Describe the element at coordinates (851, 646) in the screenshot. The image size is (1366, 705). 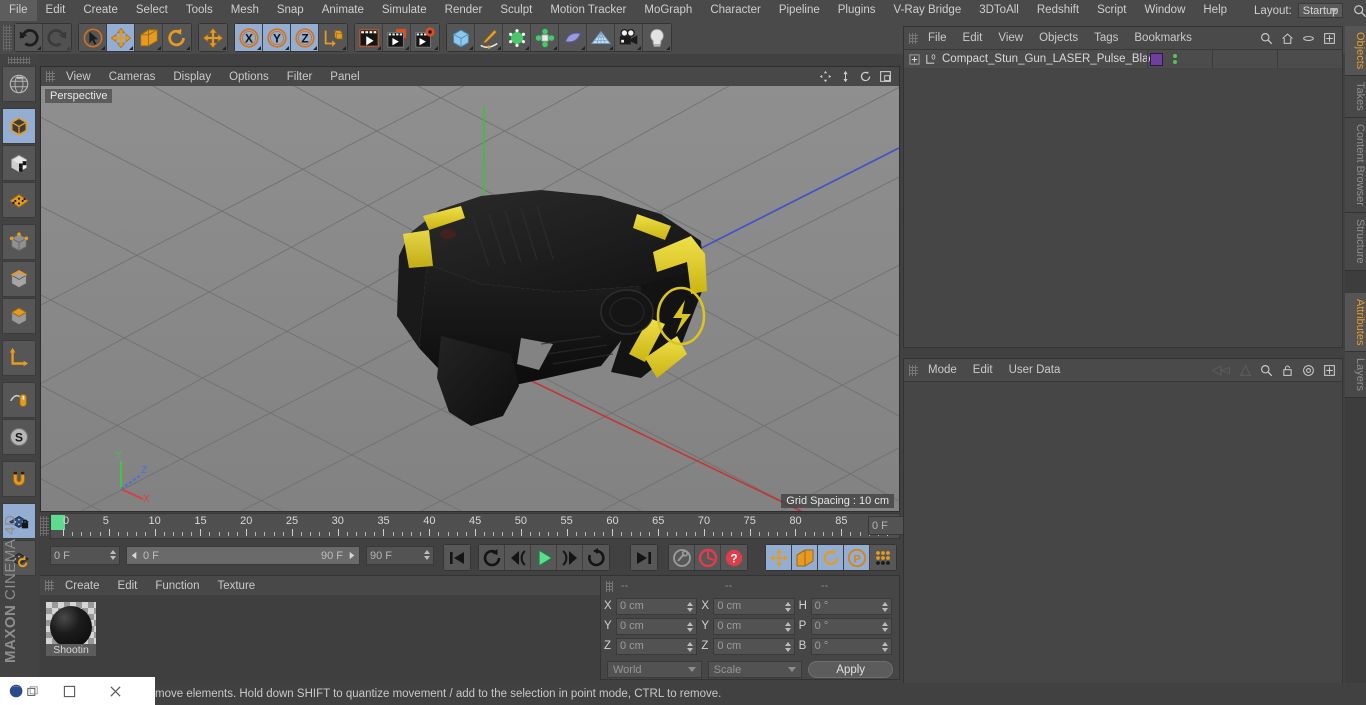
I see `rotation-b-input: 0 °` at that location.